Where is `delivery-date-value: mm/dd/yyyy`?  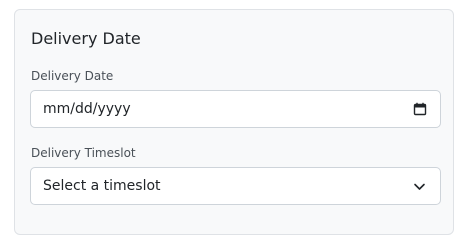
delivery-date-value: mm/dd/yyyy is located at coordinates (87, 109).